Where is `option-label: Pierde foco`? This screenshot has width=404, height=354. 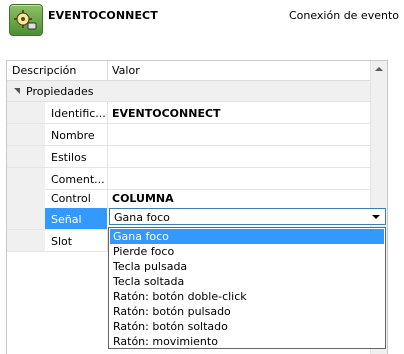 option-label: Pierde foco is located at coordinates (144, 251).